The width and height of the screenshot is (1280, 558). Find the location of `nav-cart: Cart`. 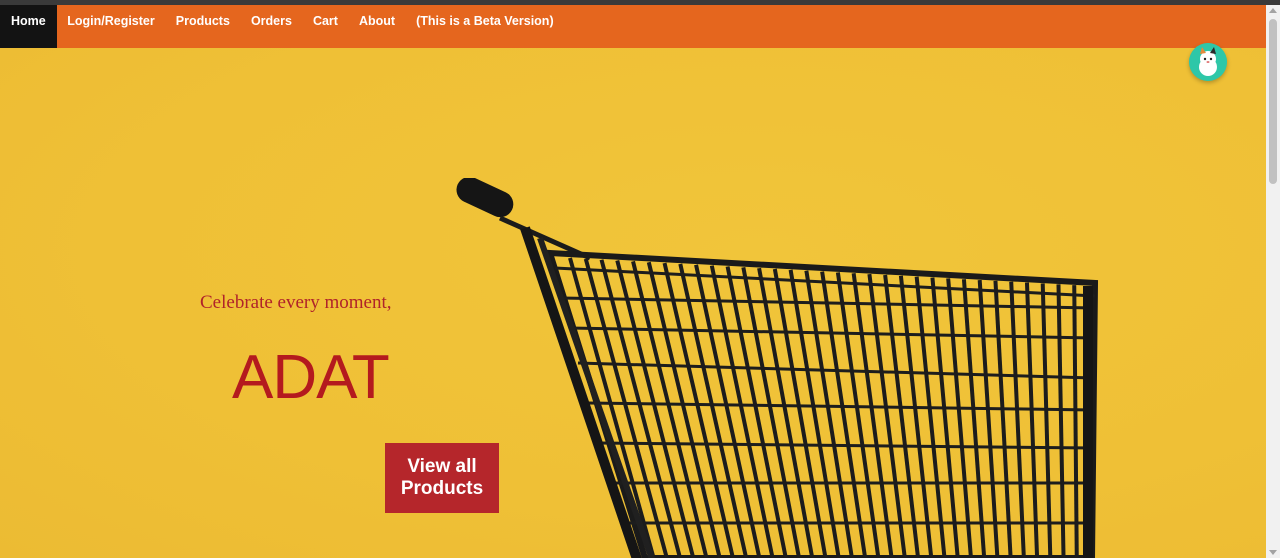

nav-cart: Cart is located at coordinates (325, 26).